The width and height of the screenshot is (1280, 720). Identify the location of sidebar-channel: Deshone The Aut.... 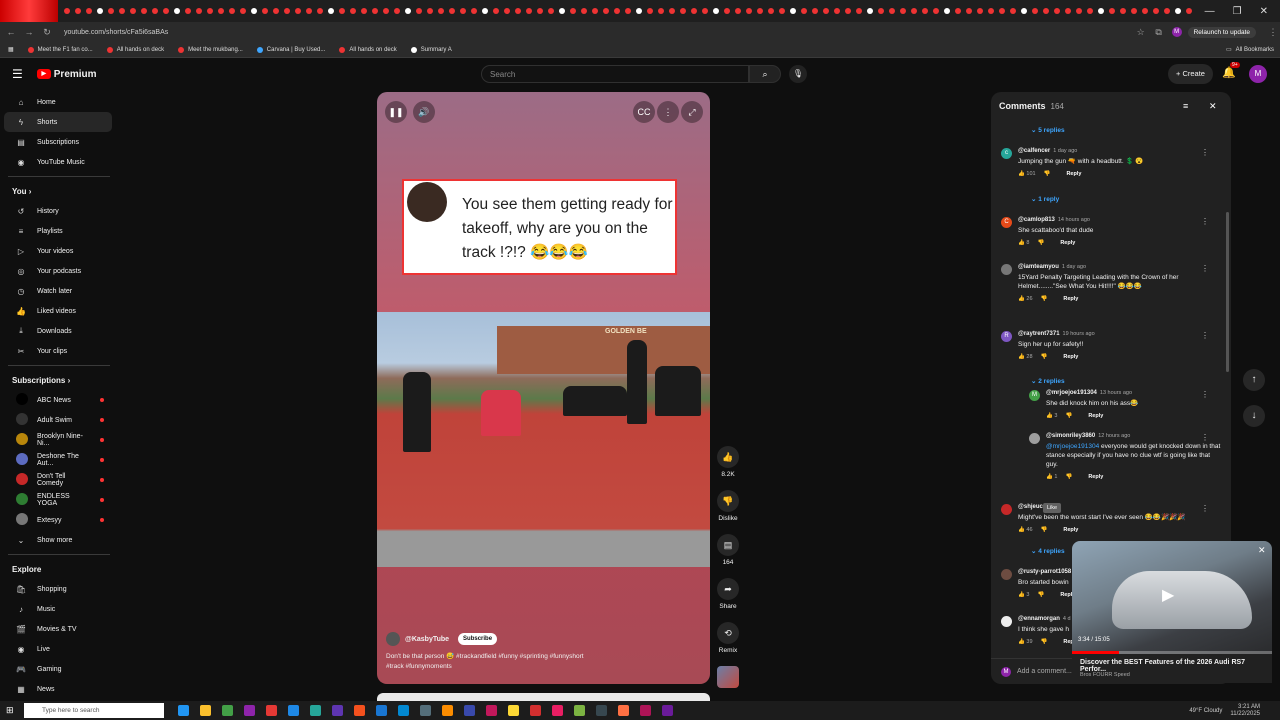
(58, 460).